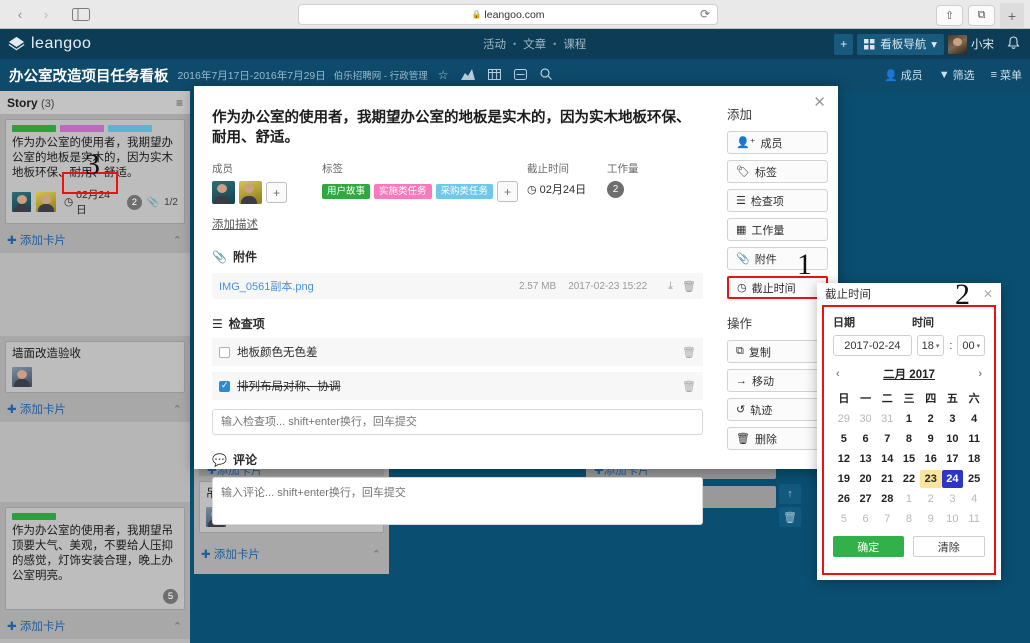  What do you see at coordinates (903, 75) in the screenshot?
I see `board-members-button: 👤 成员` at bounding box center [903, 75].